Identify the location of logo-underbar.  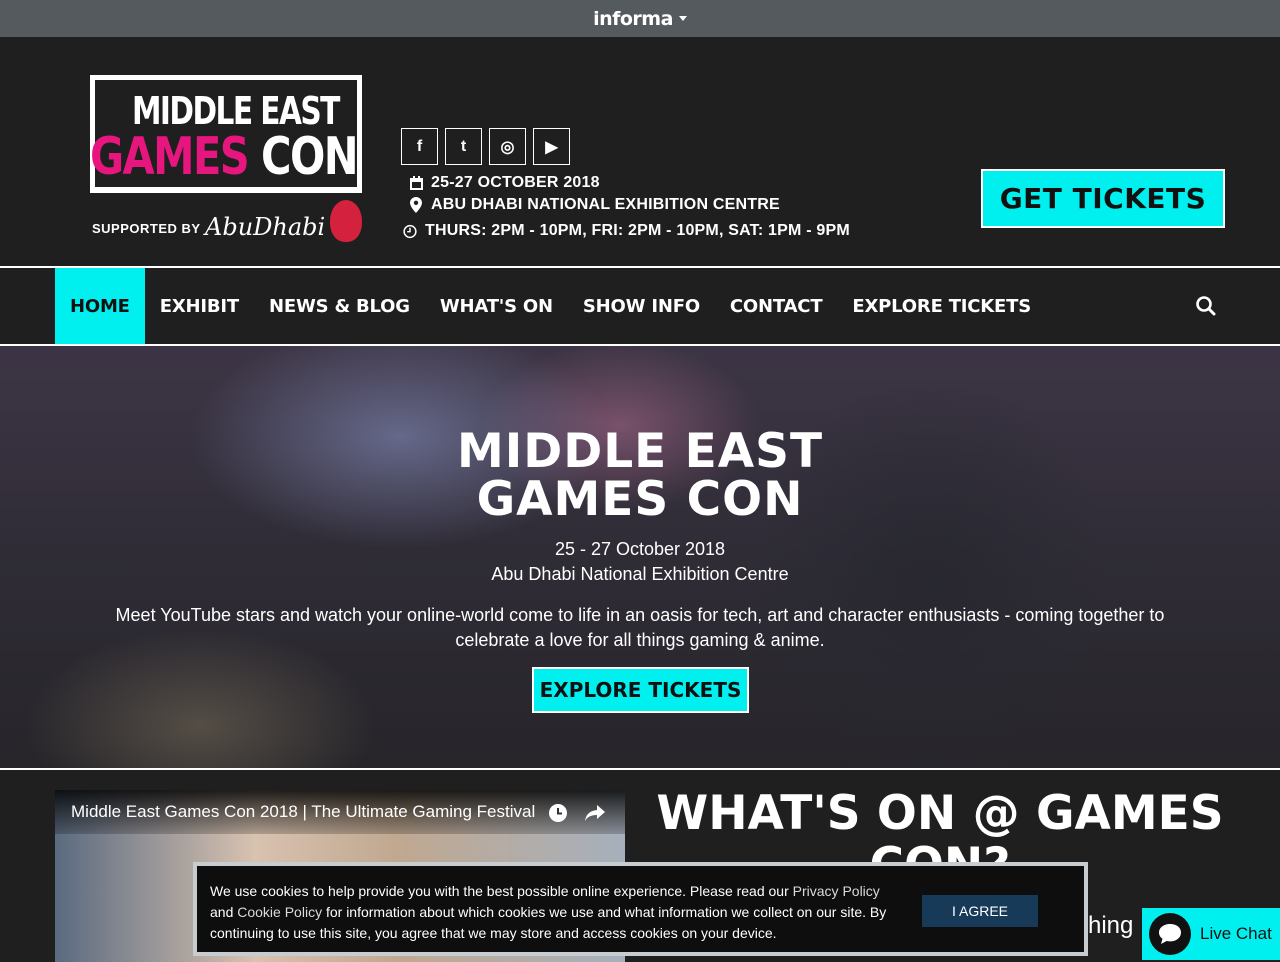
(226, 190).